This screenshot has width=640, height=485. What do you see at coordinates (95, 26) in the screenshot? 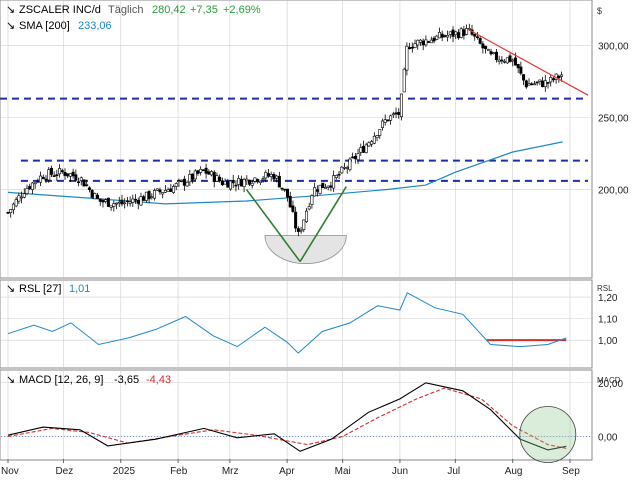
I see `sma-value: 233,06` at bounding box center [95, 26].